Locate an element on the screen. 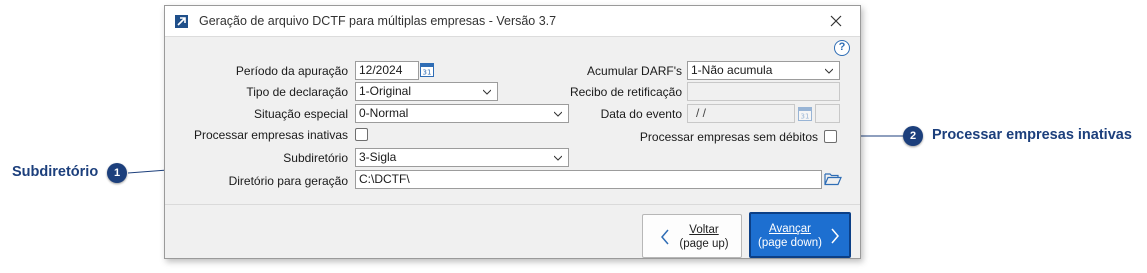 The width and height of the screenshot is (1147, 273). back-button-shortcut: (page up) is located at coordinates (704, 244).